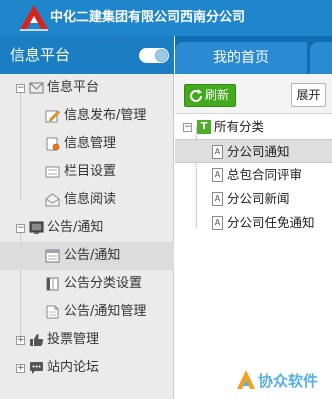  I want to click on tree-item-appointment-notice: A 分公司任免通知, so click(253, 223).